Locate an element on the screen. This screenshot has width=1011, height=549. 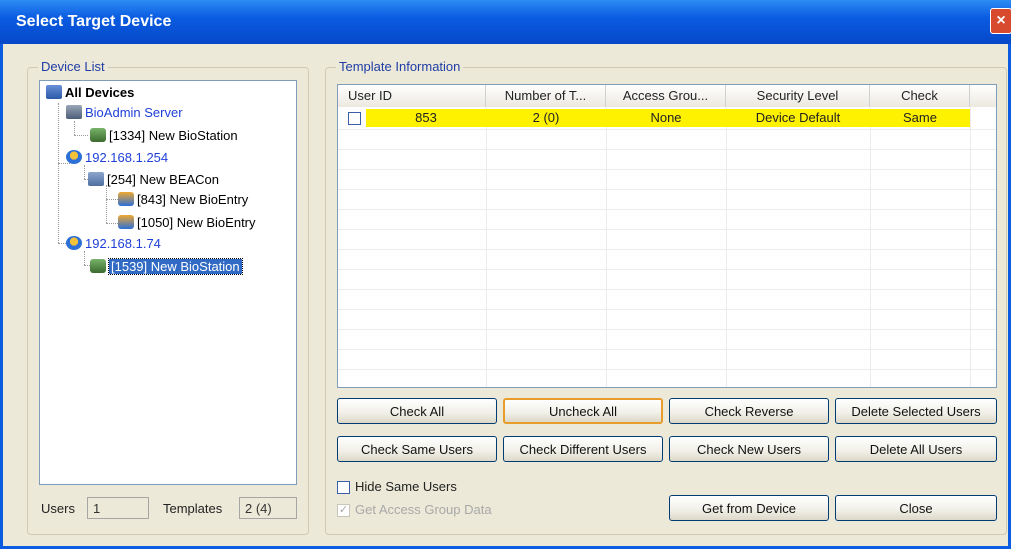
users-count-field: 1 is located at coordinates (118, 508).